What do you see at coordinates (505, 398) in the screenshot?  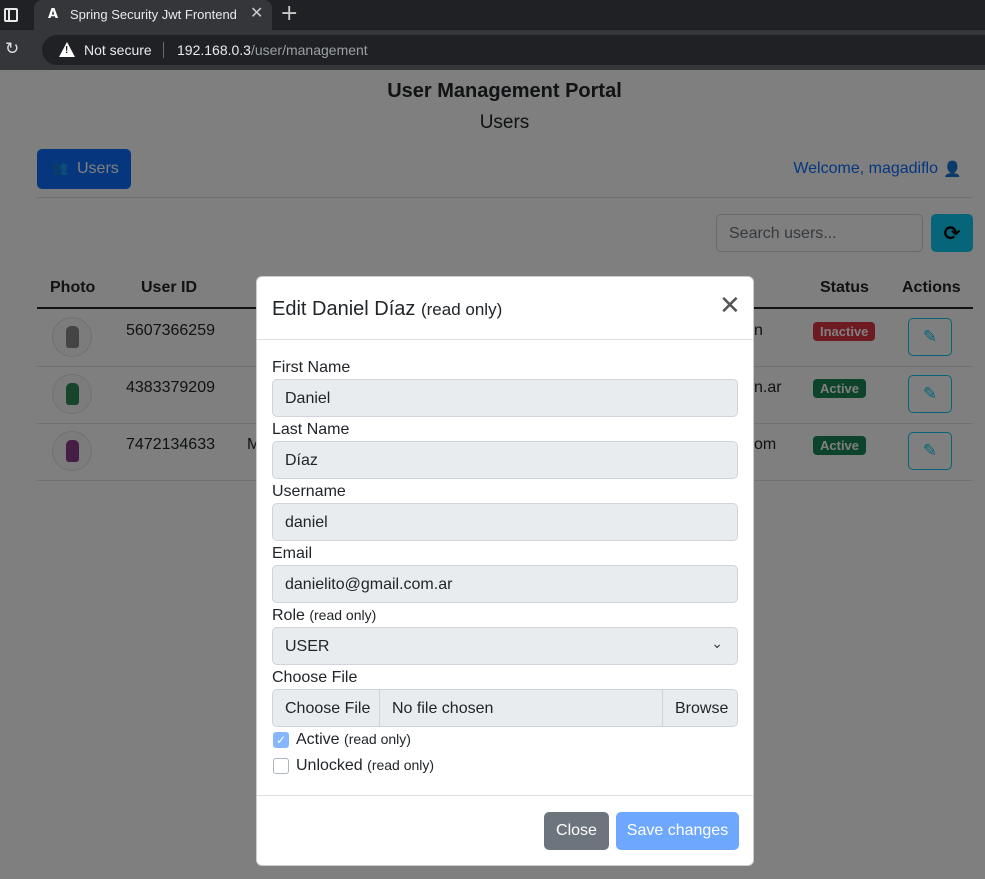 I see `first-name-field: Daniel` at bounding box center [505, 398].